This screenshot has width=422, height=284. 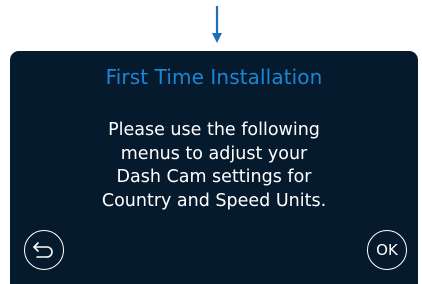 I want to click on ok-button: OK, so click(x=387, y=250).